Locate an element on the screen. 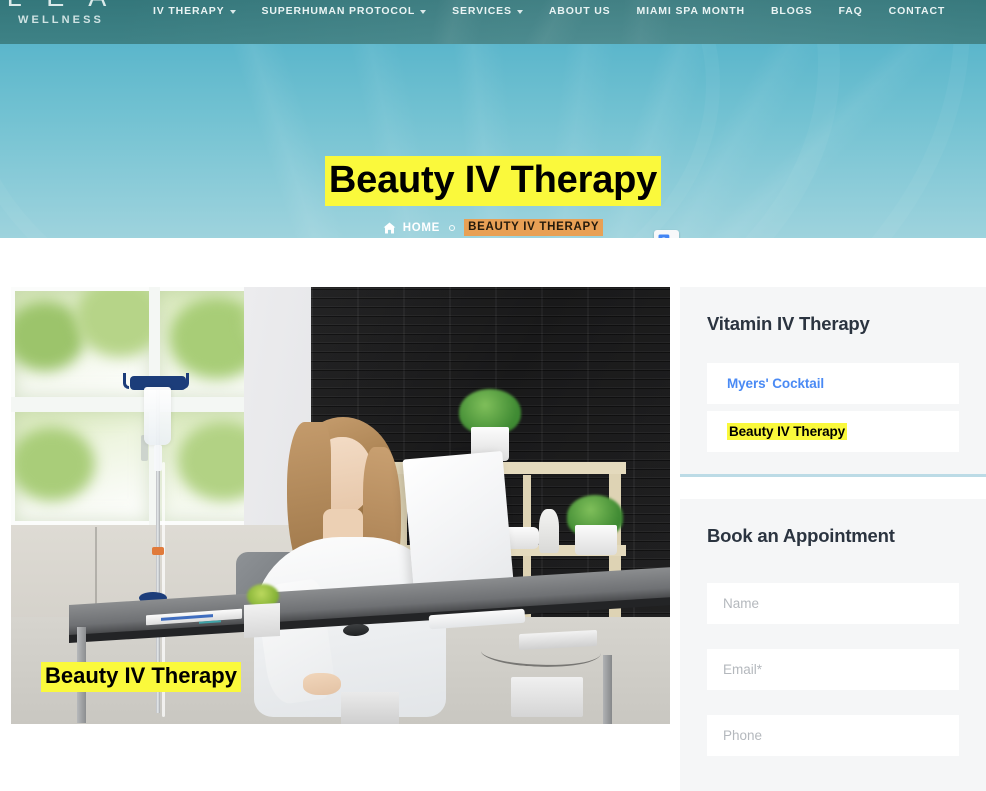 The width and height of the screenshot is (986, 791). person-hand is located at coordinates (322, 684).